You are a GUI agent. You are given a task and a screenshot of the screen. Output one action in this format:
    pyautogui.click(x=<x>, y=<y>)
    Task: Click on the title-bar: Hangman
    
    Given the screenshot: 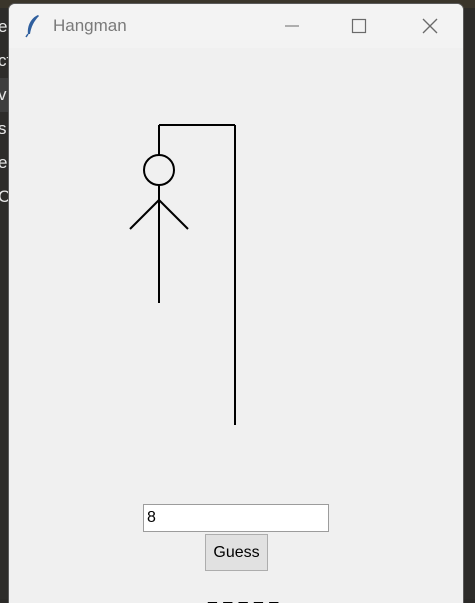 What is the action you would take?
    pyautogui.click(x=236, y=26)
    